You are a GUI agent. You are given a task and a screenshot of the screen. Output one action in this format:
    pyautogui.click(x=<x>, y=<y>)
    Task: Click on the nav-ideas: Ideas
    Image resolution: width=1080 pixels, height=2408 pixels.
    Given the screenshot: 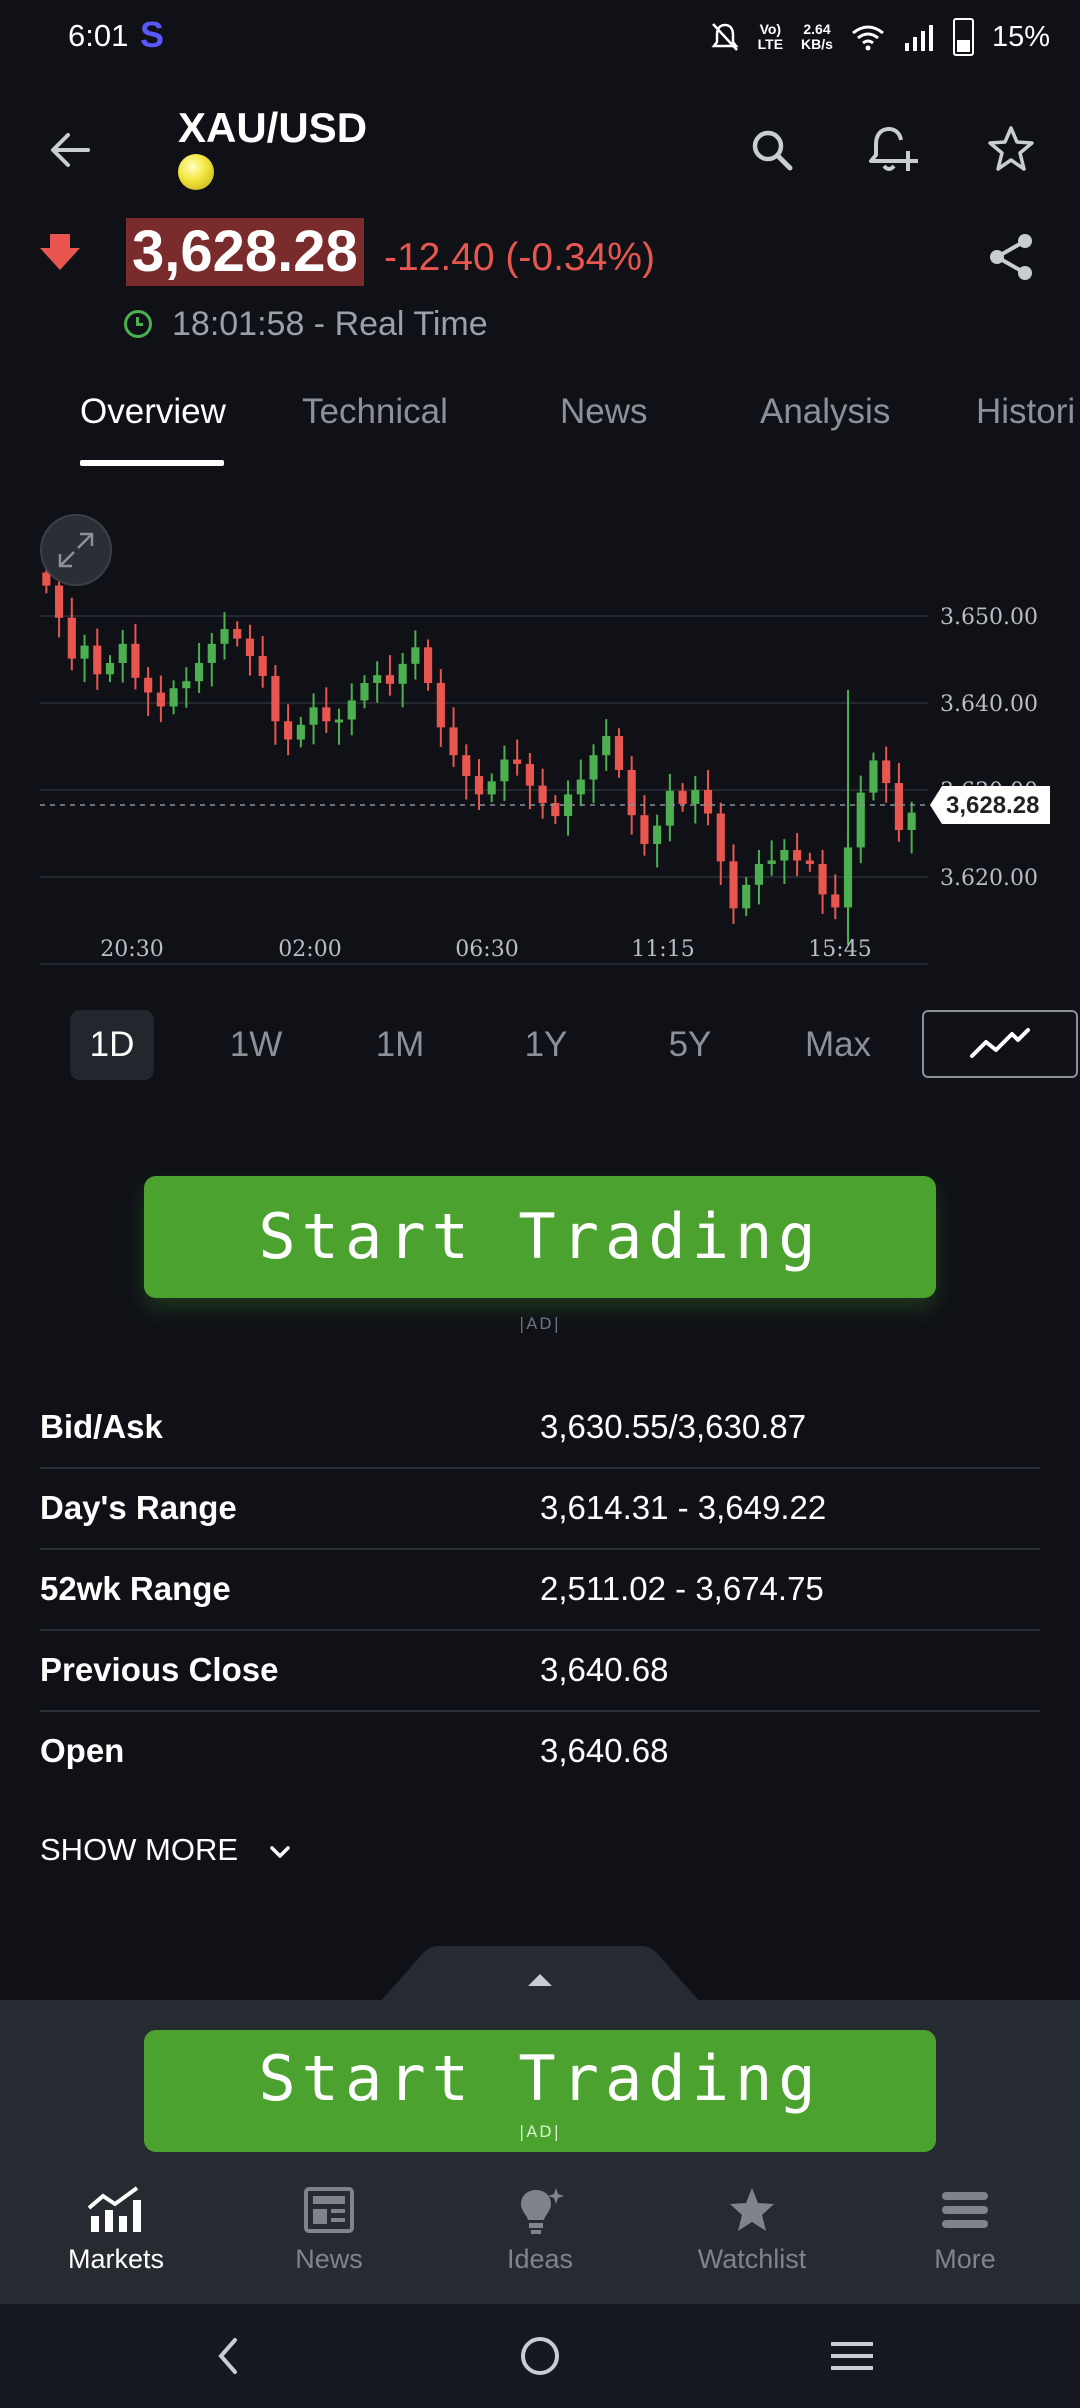 What is the action you would take?
    pyautogui.click(x=540, y=2230)
    